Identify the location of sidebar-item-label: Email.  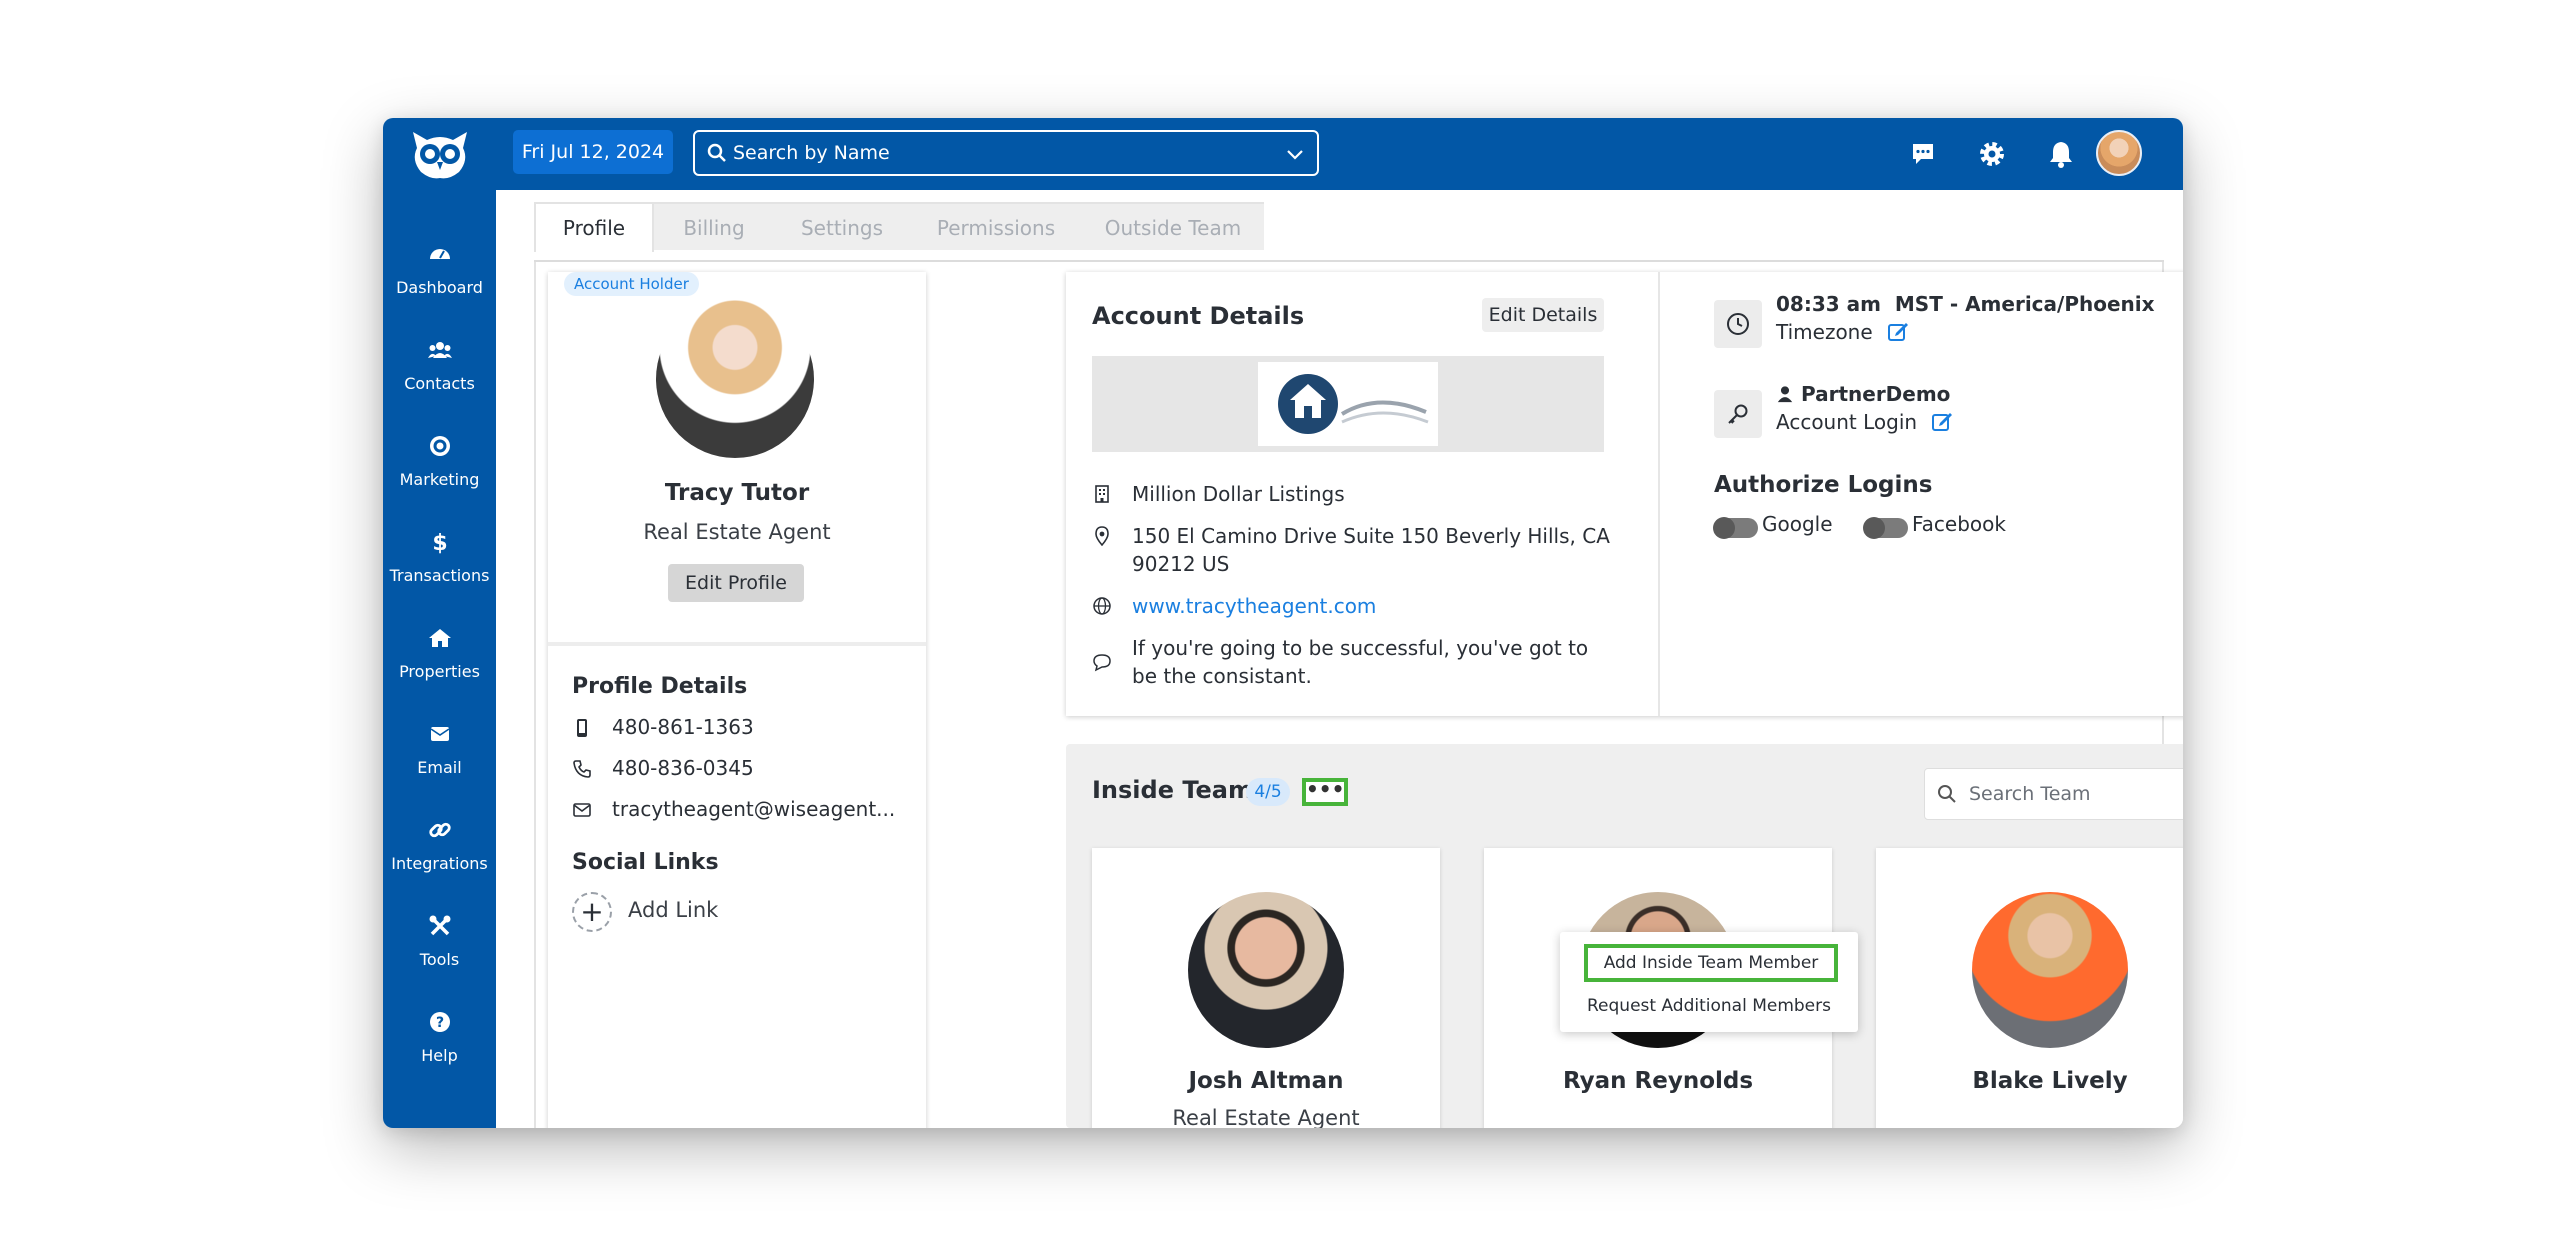
(439, 767).